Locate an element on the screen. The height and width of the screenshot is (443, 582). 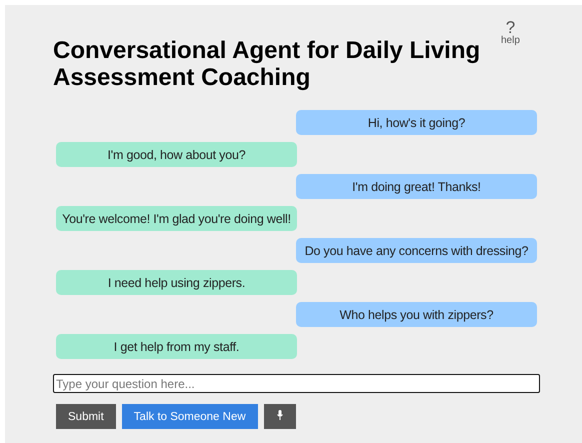
agent-message: Who helps you with zippers? is located at coordinates (416, 314).